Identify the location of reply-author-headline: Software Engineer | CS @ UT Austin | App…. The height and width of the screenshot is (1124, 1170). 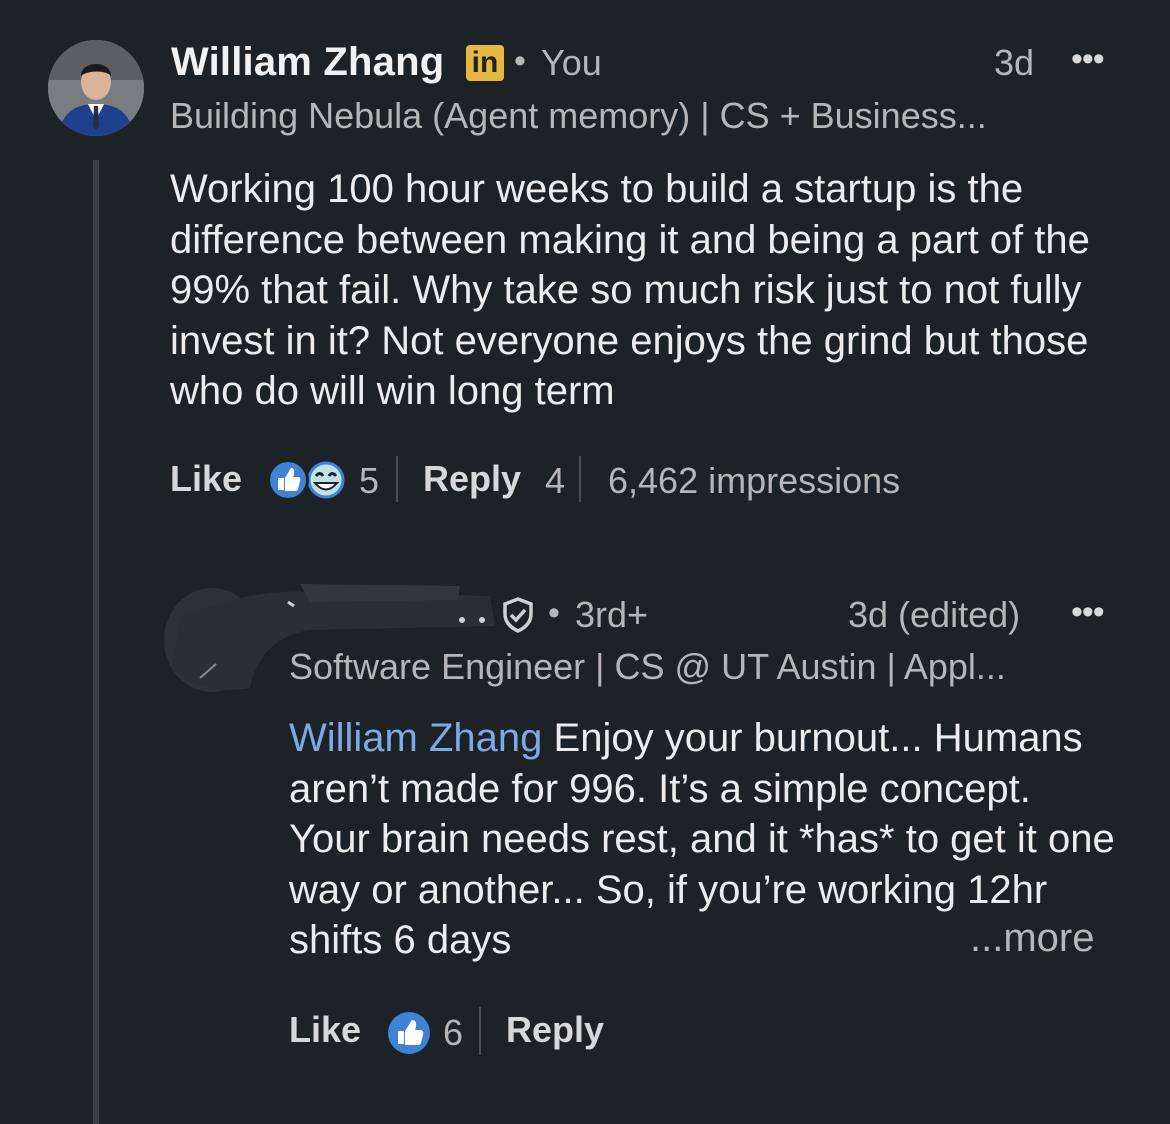
(647, 666).